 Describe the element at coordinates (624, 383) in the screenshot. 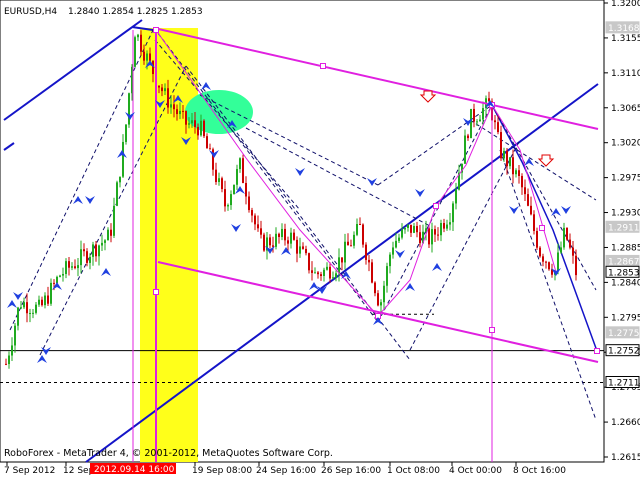

I see `price-label-text: 1.2711` at that location.